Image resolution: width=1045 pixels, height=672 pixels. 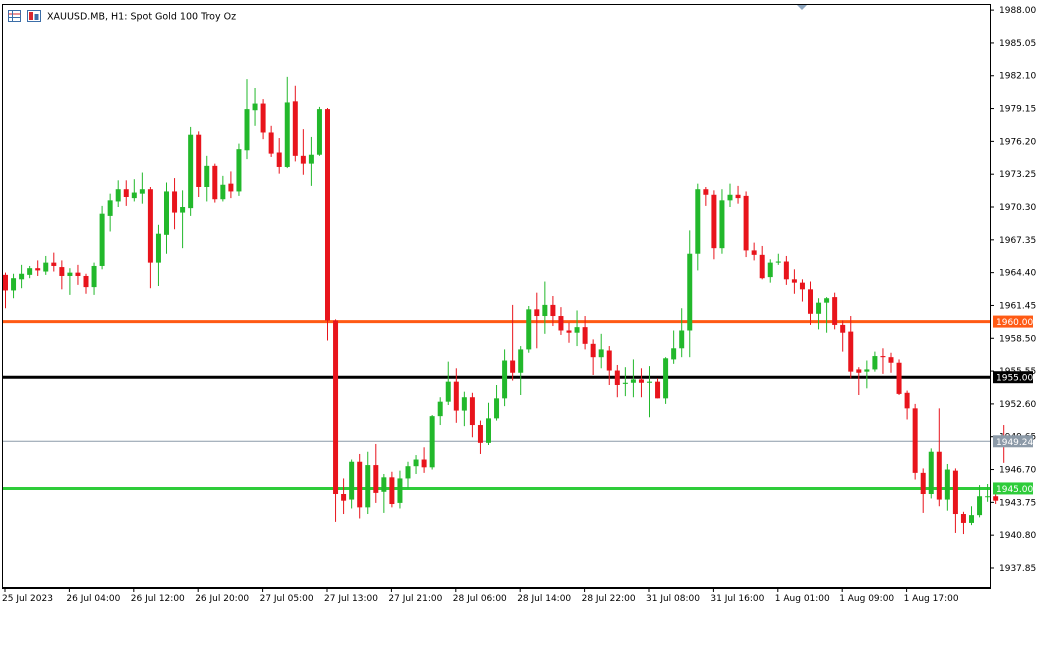 I want to click on price-tick-label: 1937.85, so click(x=1017, y=569).